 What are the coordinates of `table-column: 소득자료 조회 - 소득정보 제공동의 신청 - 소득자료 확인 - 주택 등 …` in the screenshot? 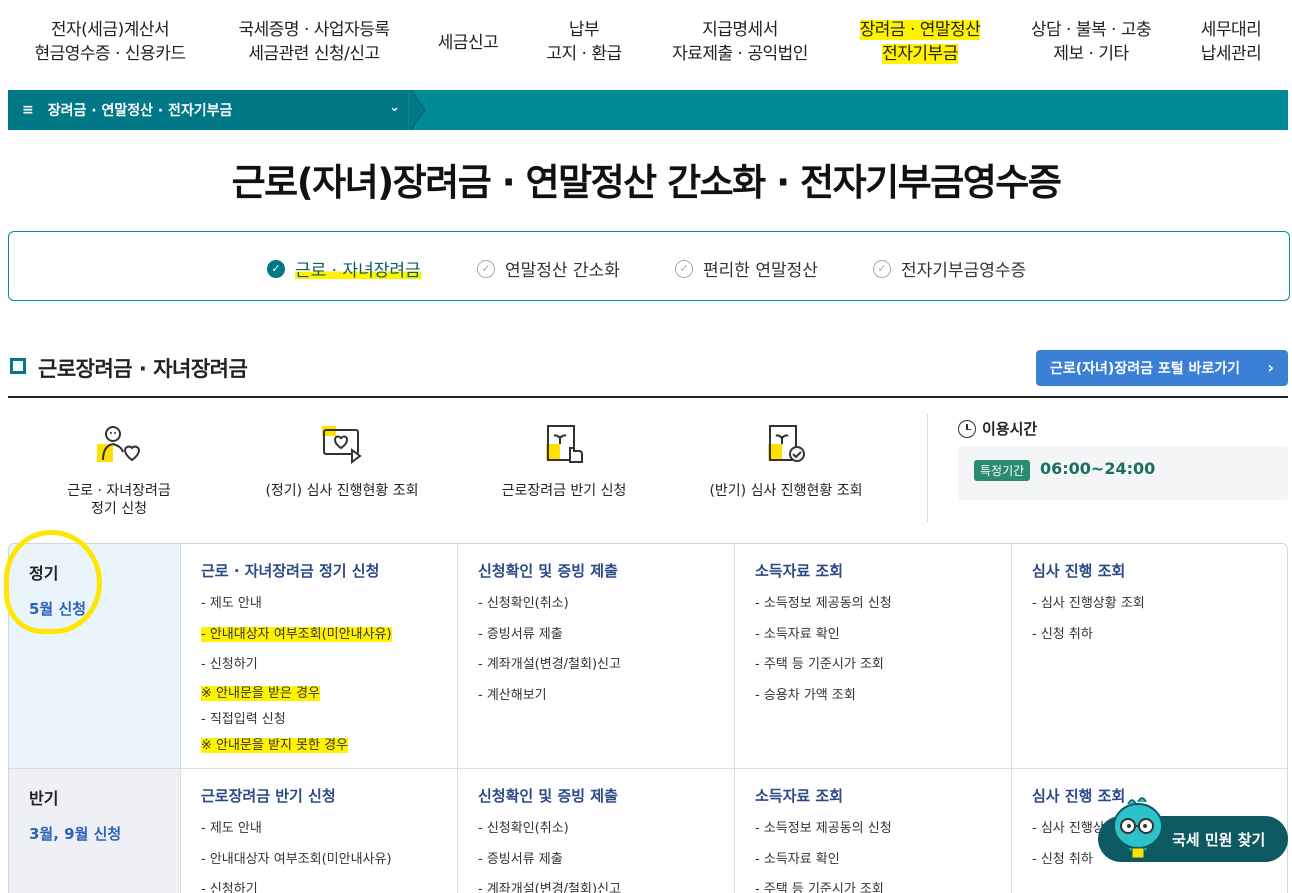 It's located at (872, 656).